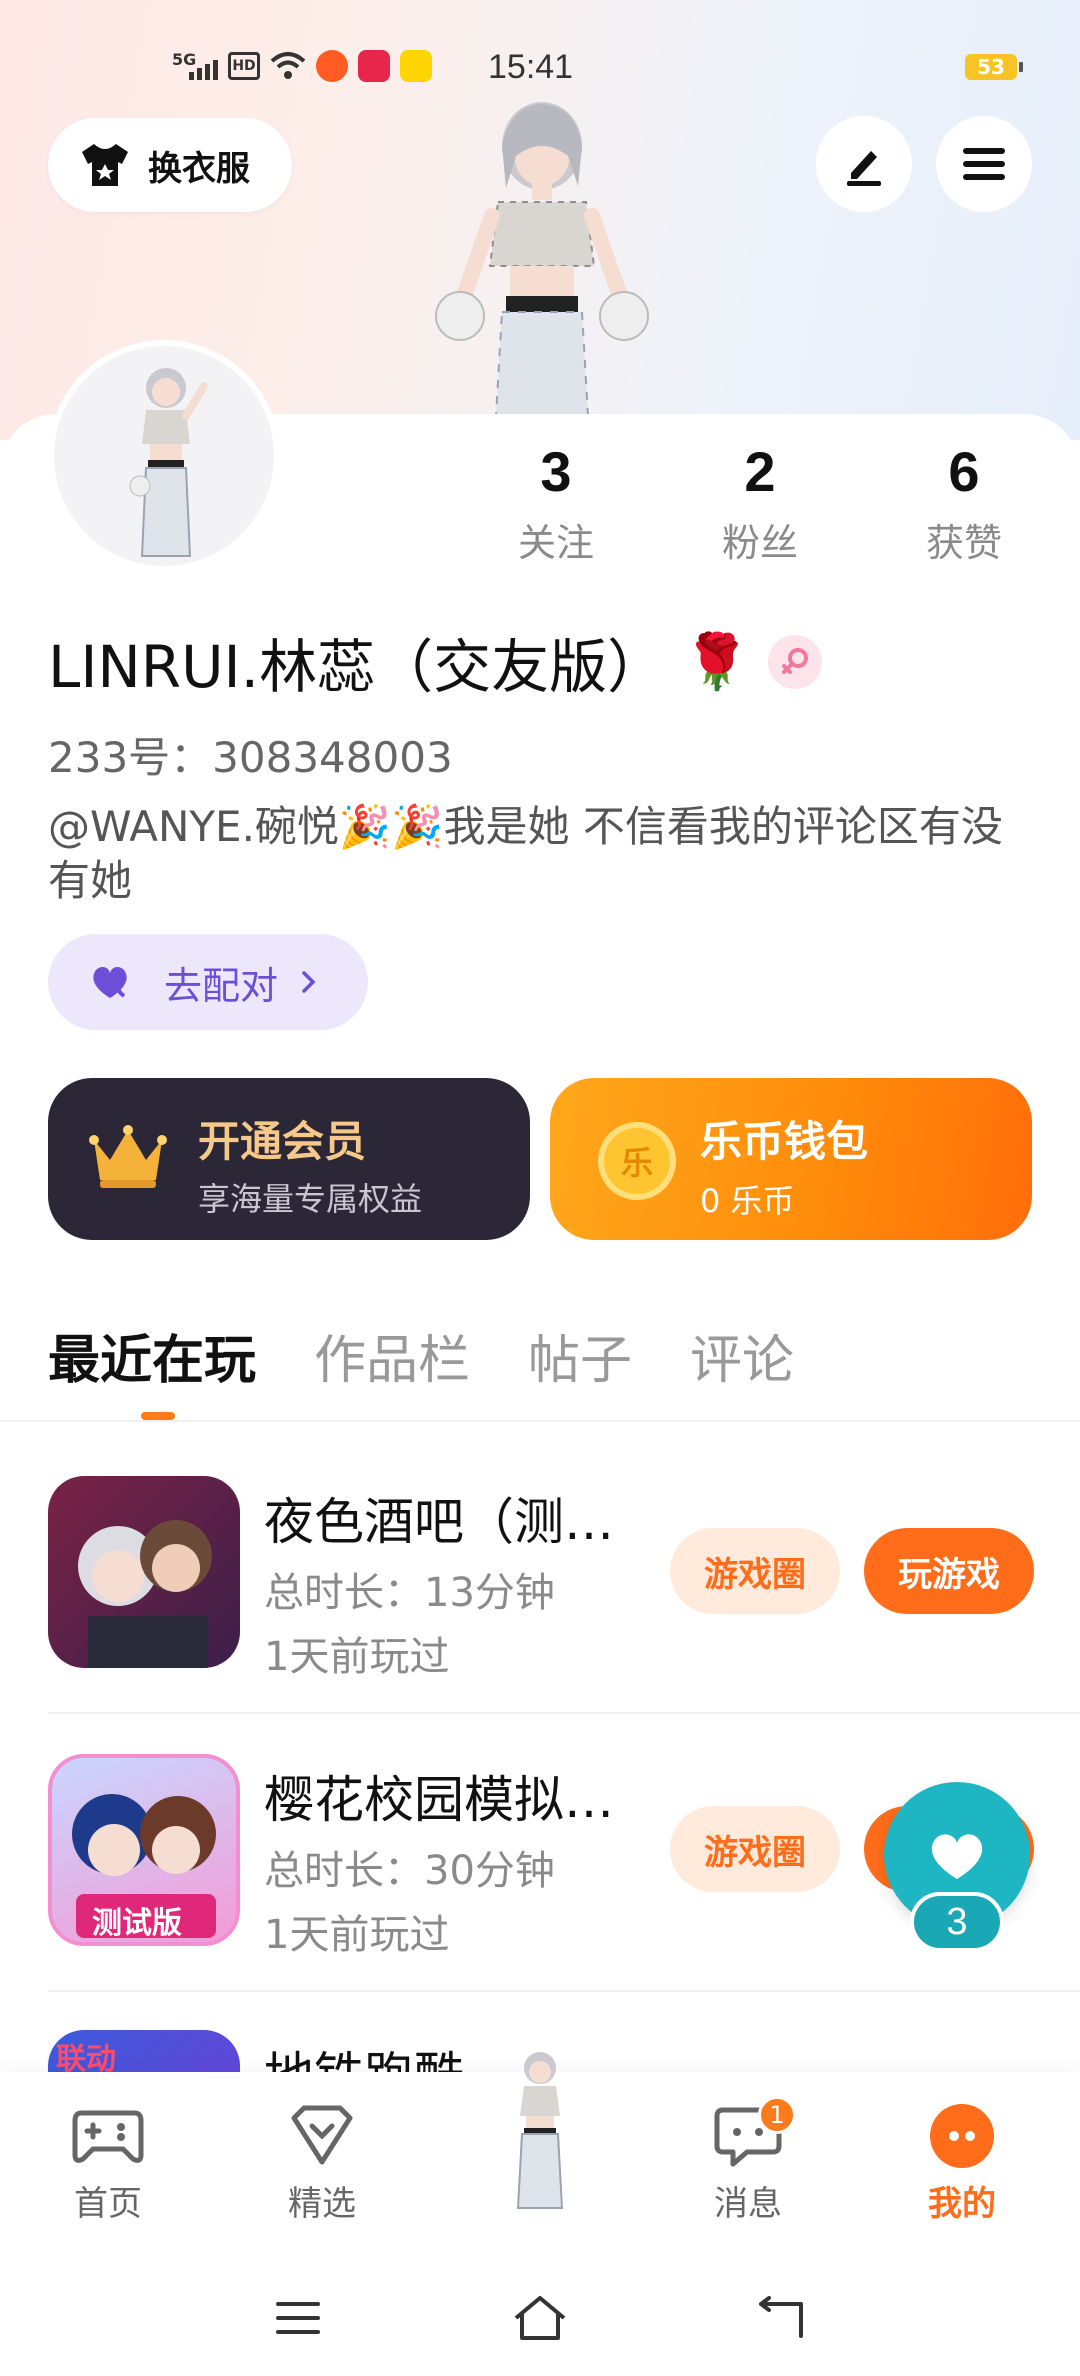 Image resolution: width=1080 pixels, height=2376 pixels. What do you see at coordinates (949, 1571) in the screenshot?
I see `play-game-button: 玩游戏` at bounding box center [949, 1571].